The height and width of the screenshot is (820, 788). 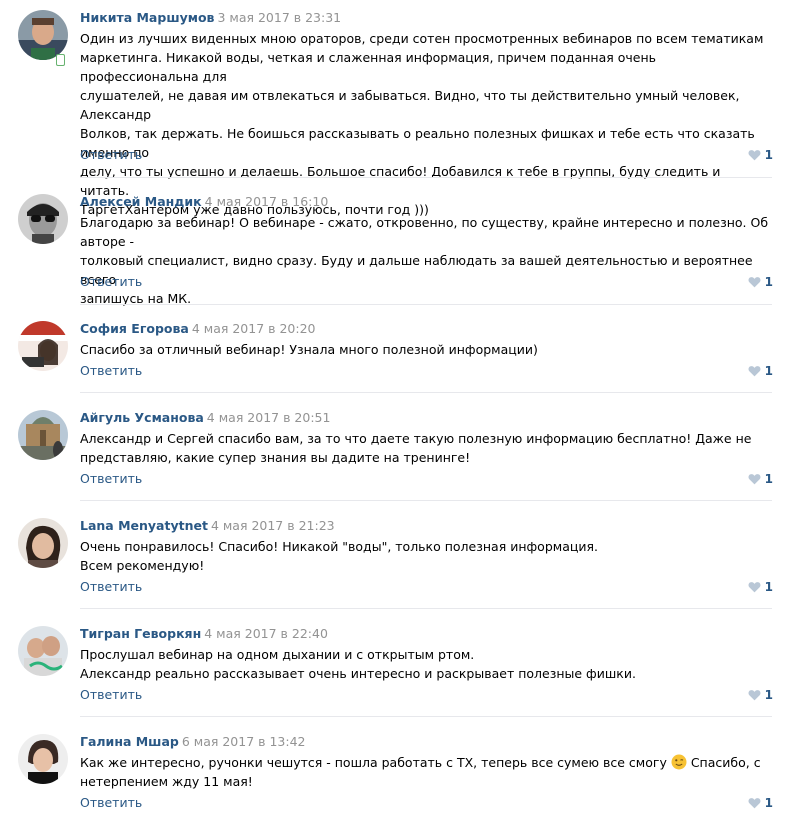 I want to click on comment-author: Lana Menyatytnet, so click(x=144, y=525).